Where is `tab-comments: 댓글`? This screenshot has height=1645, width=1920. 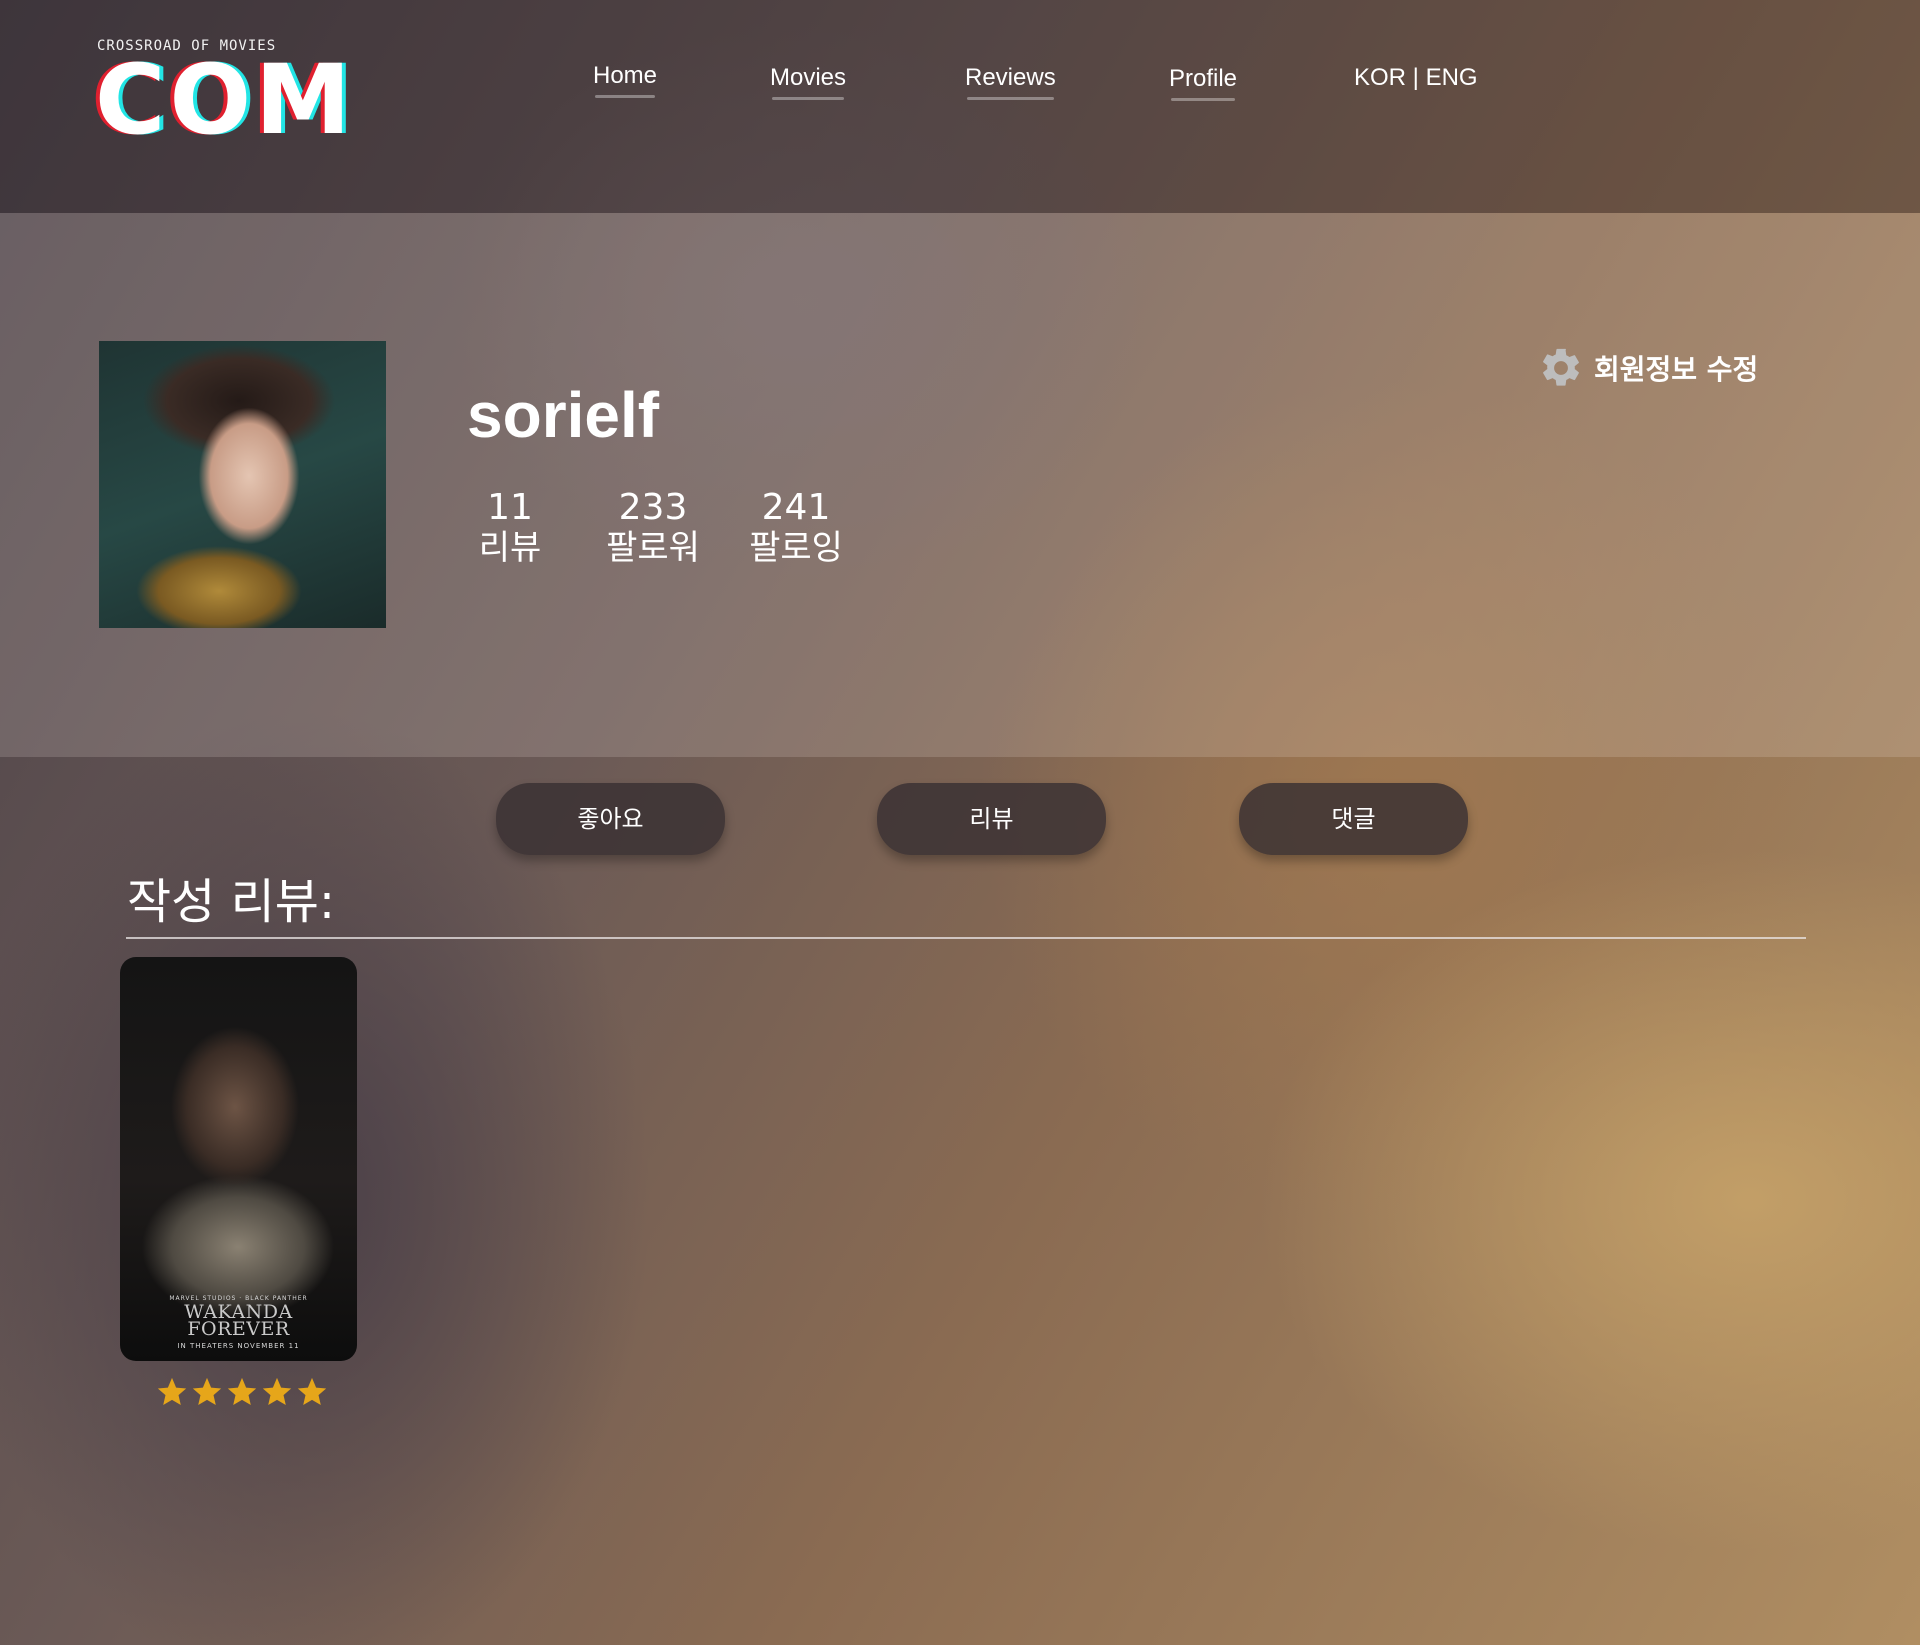 tab-comments: 댓글 is located at coordinates (1353, 819).